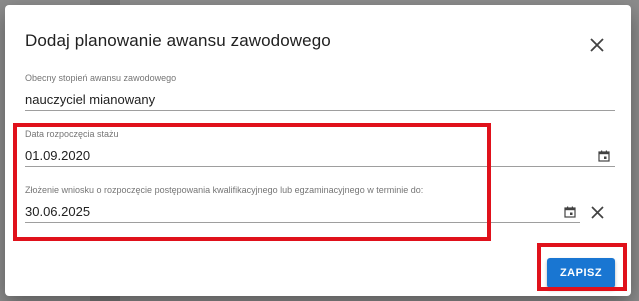 This screenshot has height=301, width=639. Describe the element at coordinates (302, 222) in the screenshot. I see `application-deadline-underline` at that location.